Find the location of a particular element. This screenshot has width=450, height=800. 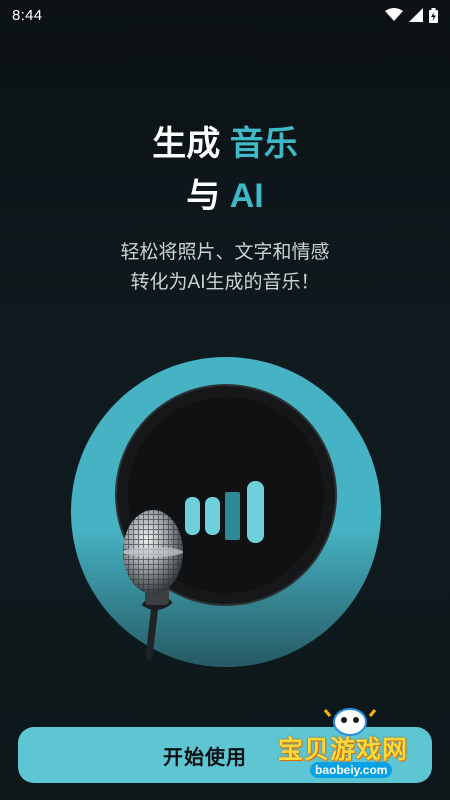

status-bar: 8:44 is located at coordinates (225, 15).